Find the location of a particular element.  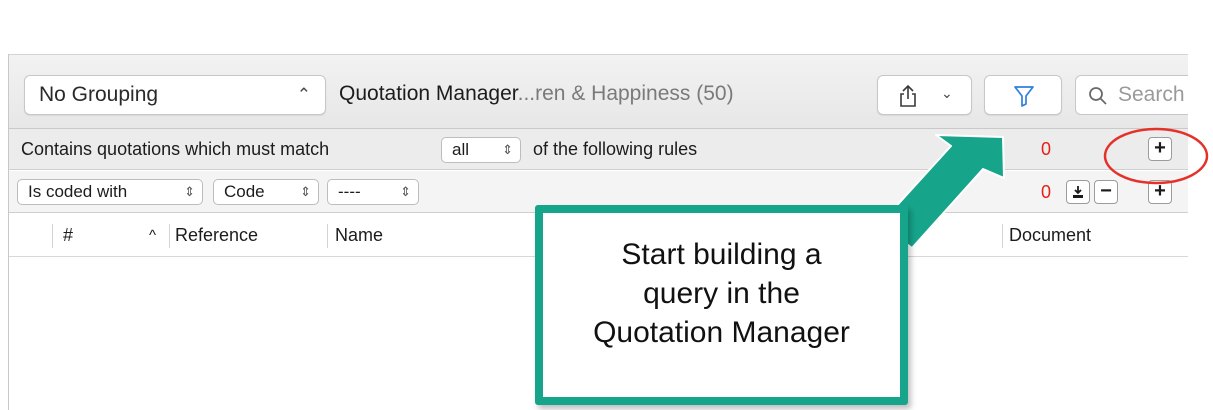

callout-line: Start building a is located at coordinates (721, 254).